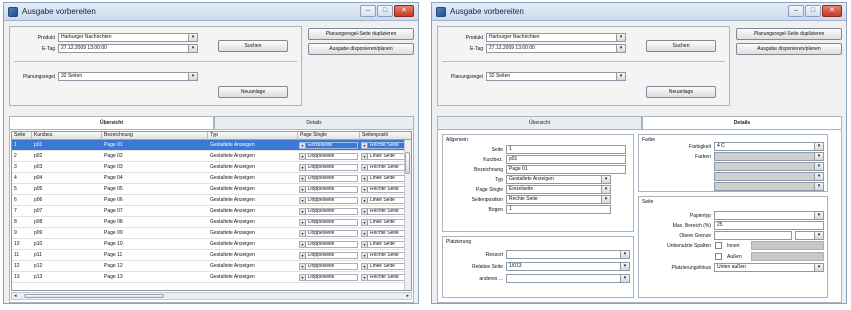 The width and height of the screenshot is (851, 310). Describe the element at coordinates (769, 186) in the screenshot. I see `farben-select-4: ▾` at that location.